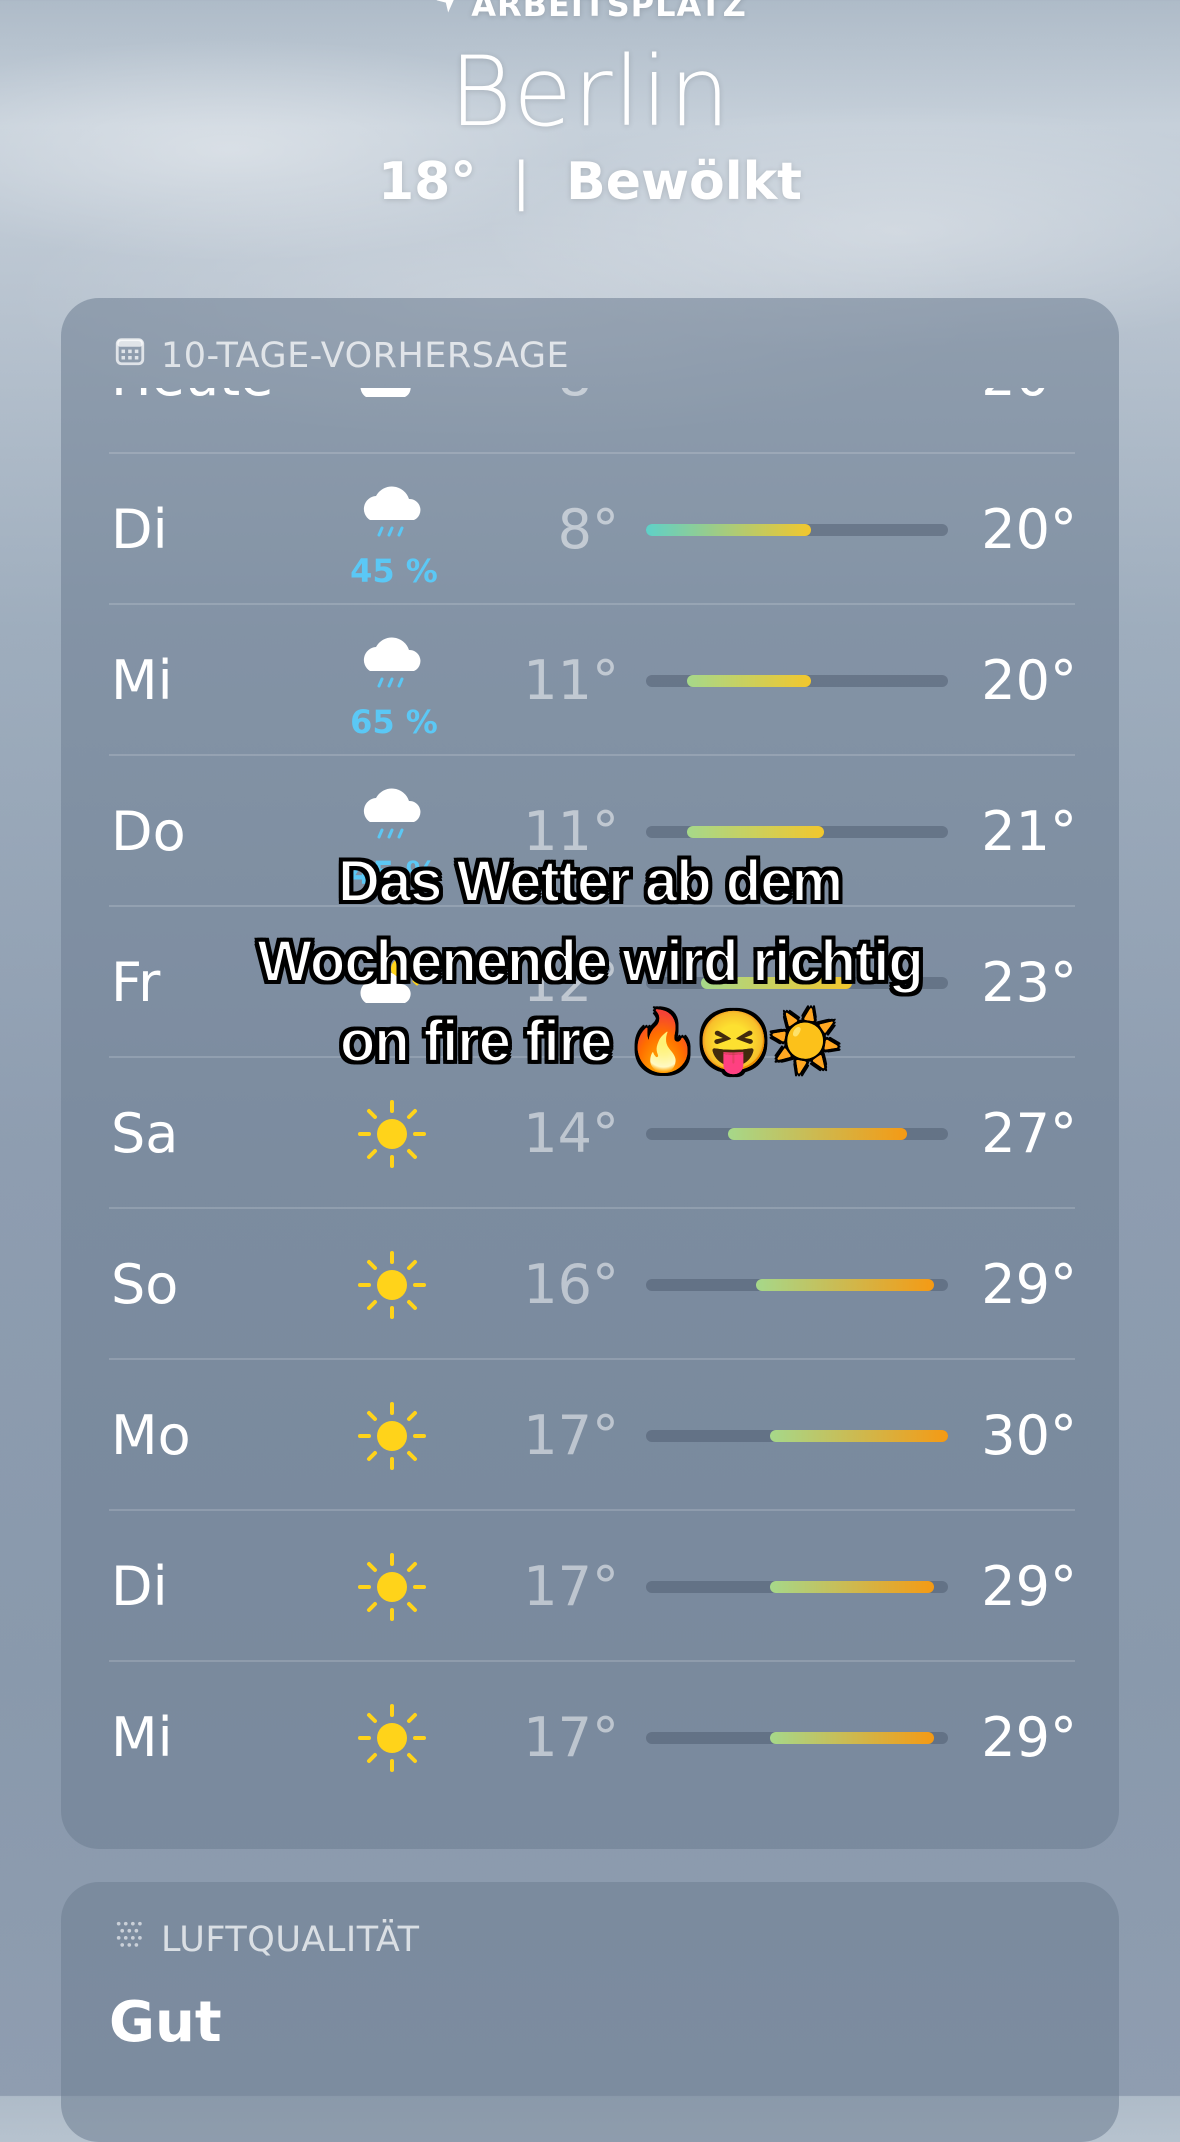  What do you see at coordinates (130, 355) in the screenshot?
I see `calendar-icon` at bounding box center [130, 355].